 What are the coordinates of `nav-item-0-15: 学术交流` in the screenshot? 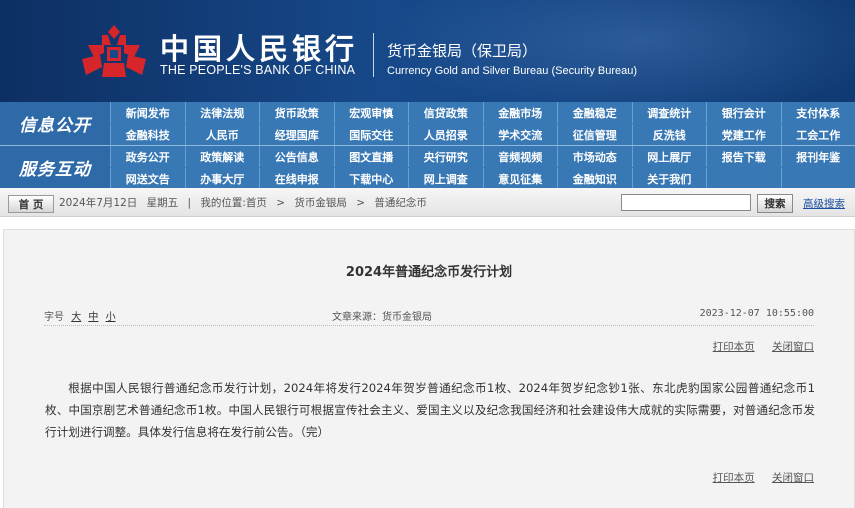 It's located at (520, 134).